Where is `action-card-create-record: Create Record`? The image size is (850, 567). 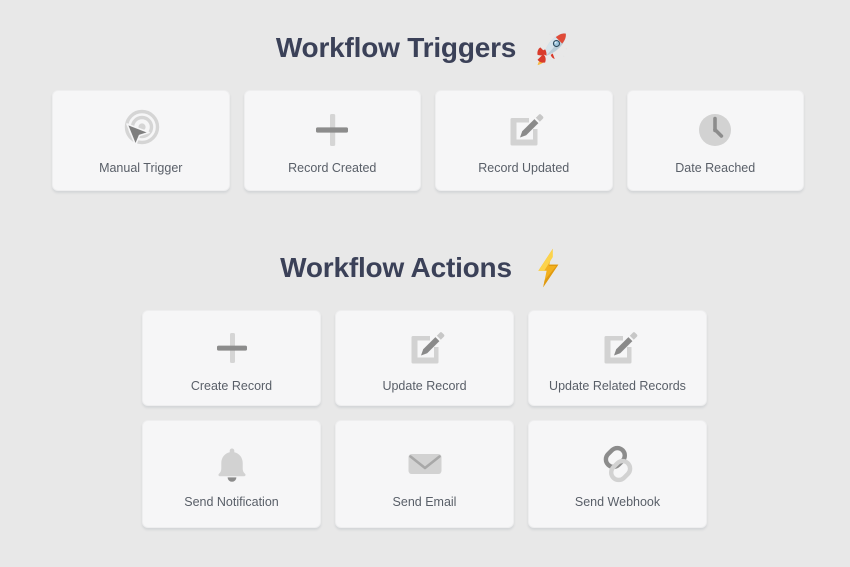
action-card-create-record: Create Record is located at coordinates (231, 358).